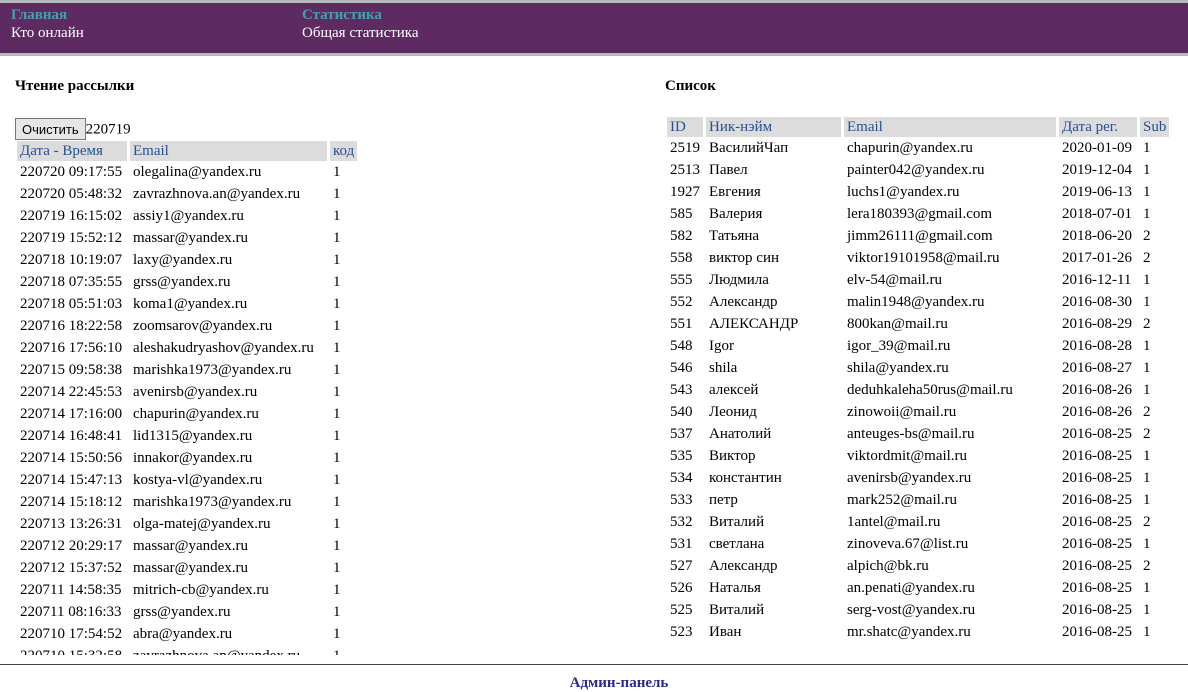 The width and height of the screenshot is (1188, 692). What do you see at coordinates (930, 389) in the screenshot?
I see `cell-email: deduhkaleha50rus@mail.ru` at bounding box center [930, 389].